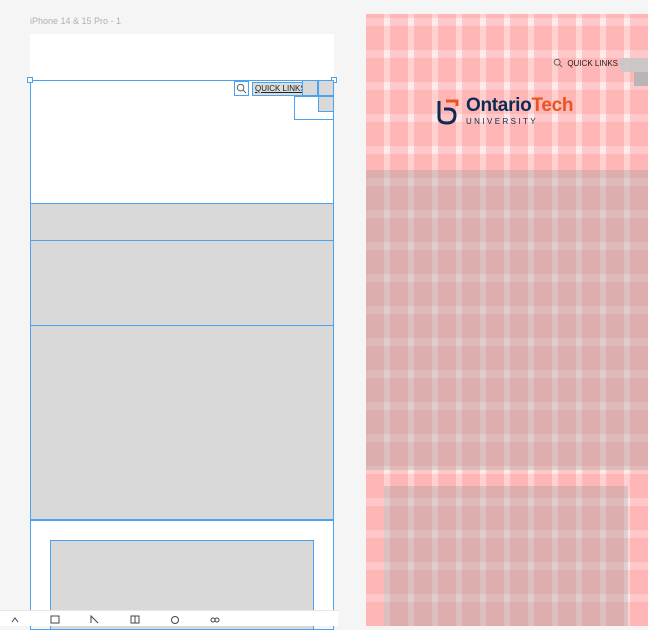 The image size is (648, 630). I want to click on quick-links-group: QUICK LINKS, so click(271, 88).